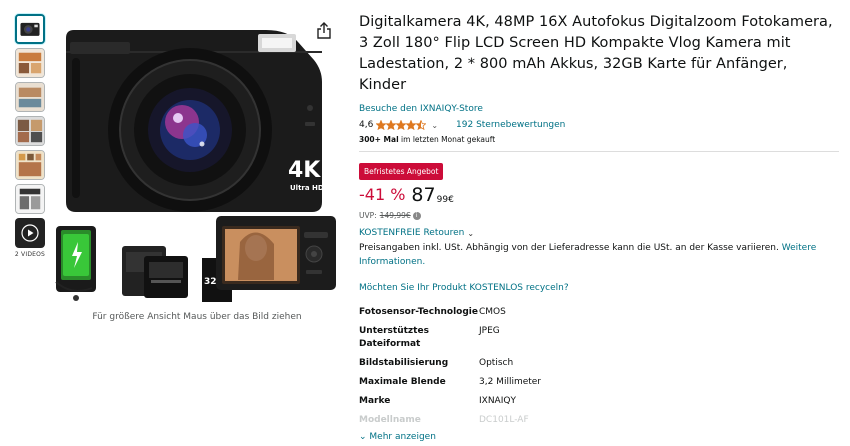 This screenshot has height=446, width=850. Describe the element at coordinates (509, 315) in the screenshot. I see `spec-row: Fotosensor-Technologie CMOS` at that location.